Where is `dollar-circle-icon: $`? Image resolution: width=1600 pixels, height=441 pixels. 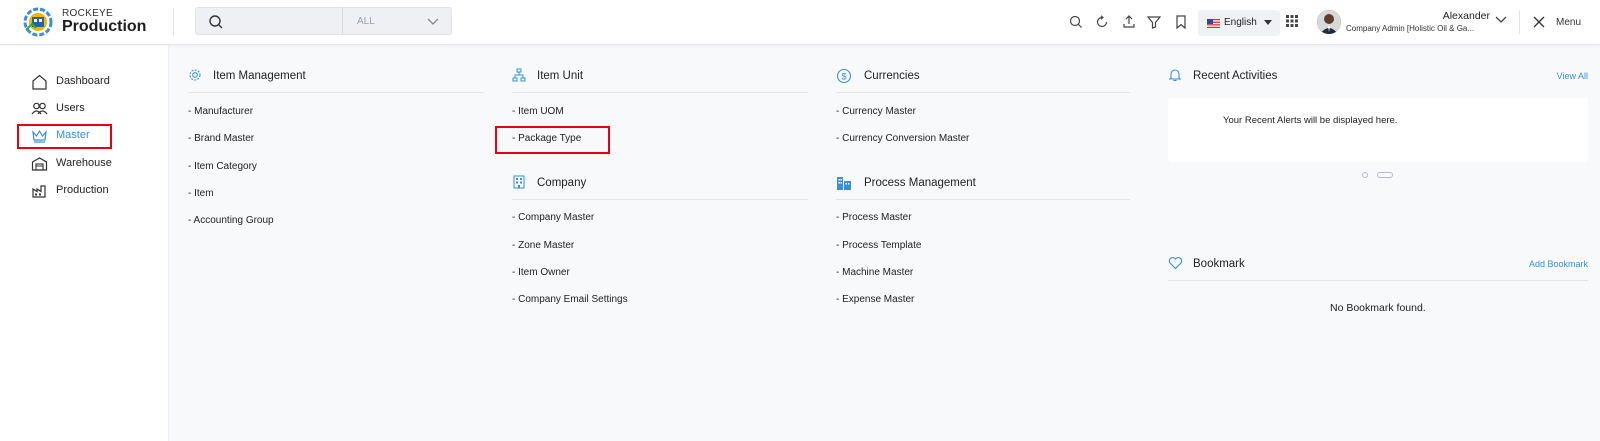 dollar-circle-icon: $ is located at coordinates (844, 76).